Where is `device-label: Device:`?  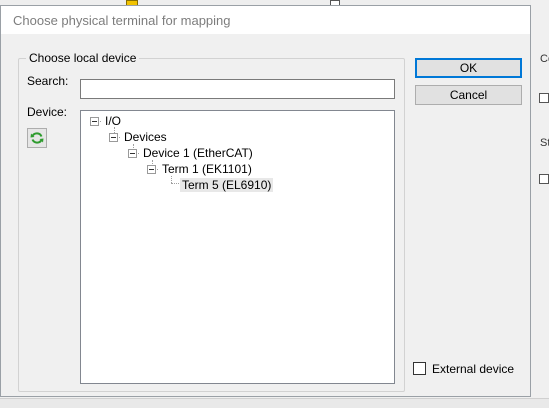
device-label: Device: is located at coordinates (47, 112).